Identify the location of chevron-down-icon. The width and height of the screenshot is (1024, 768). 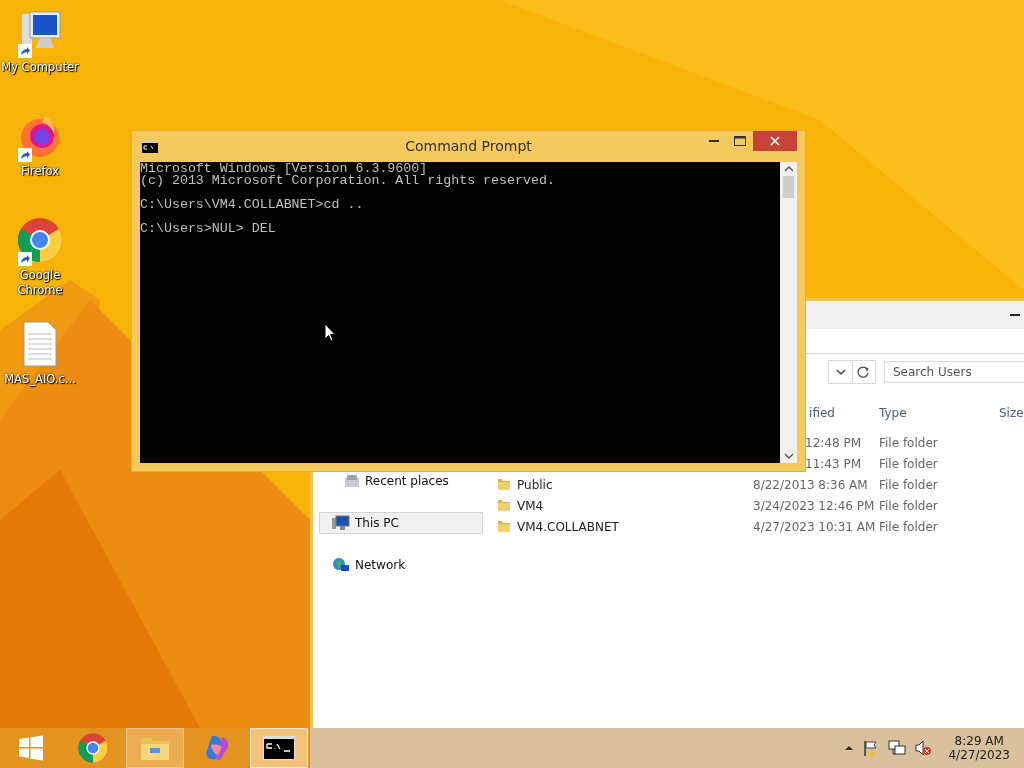
(841, 372).